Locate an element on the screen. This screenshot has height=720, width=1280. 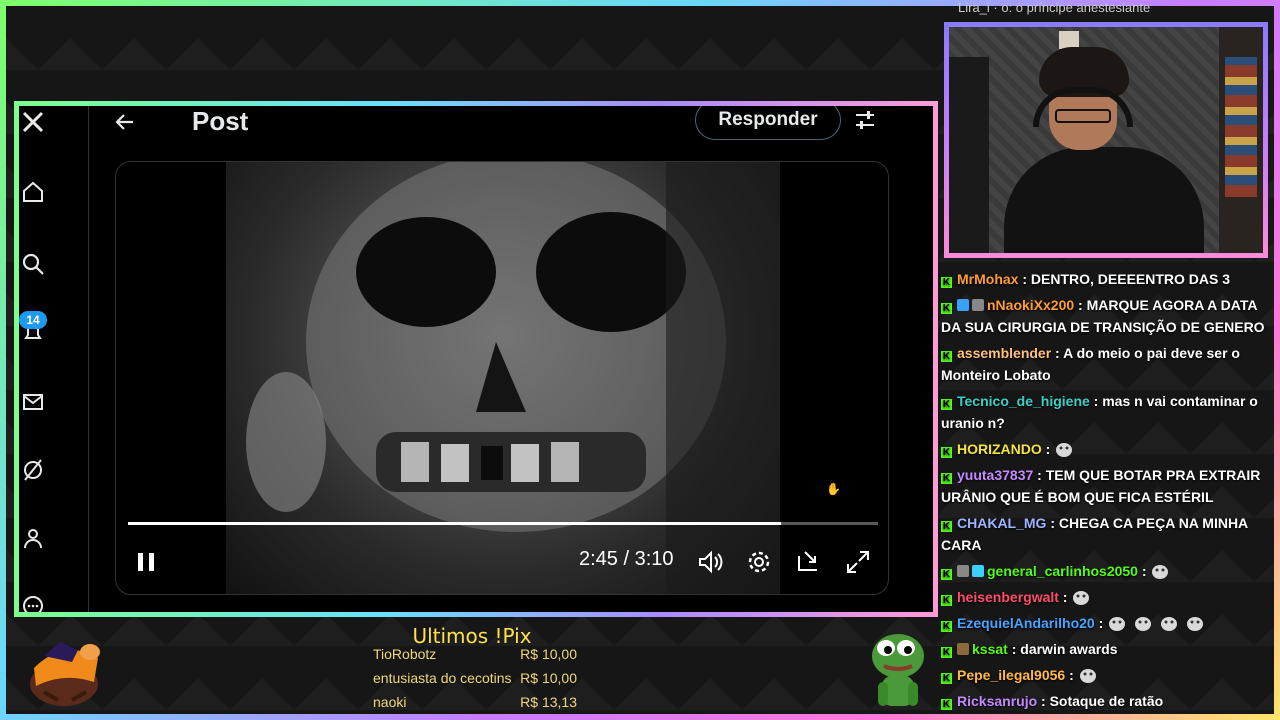
chat-message: K EzequielAndarilho20 : is located at coordinates (1106, 623).